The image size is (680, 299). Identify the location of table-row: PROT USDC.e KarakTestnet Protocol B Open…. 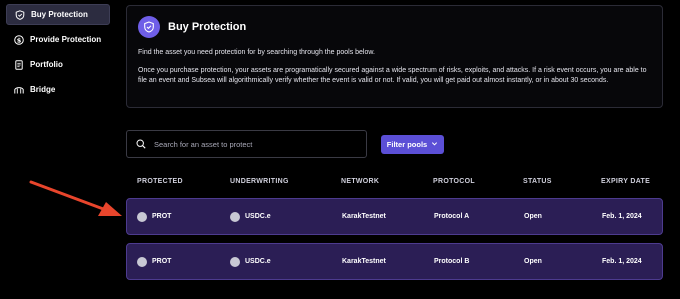
(394, 261).